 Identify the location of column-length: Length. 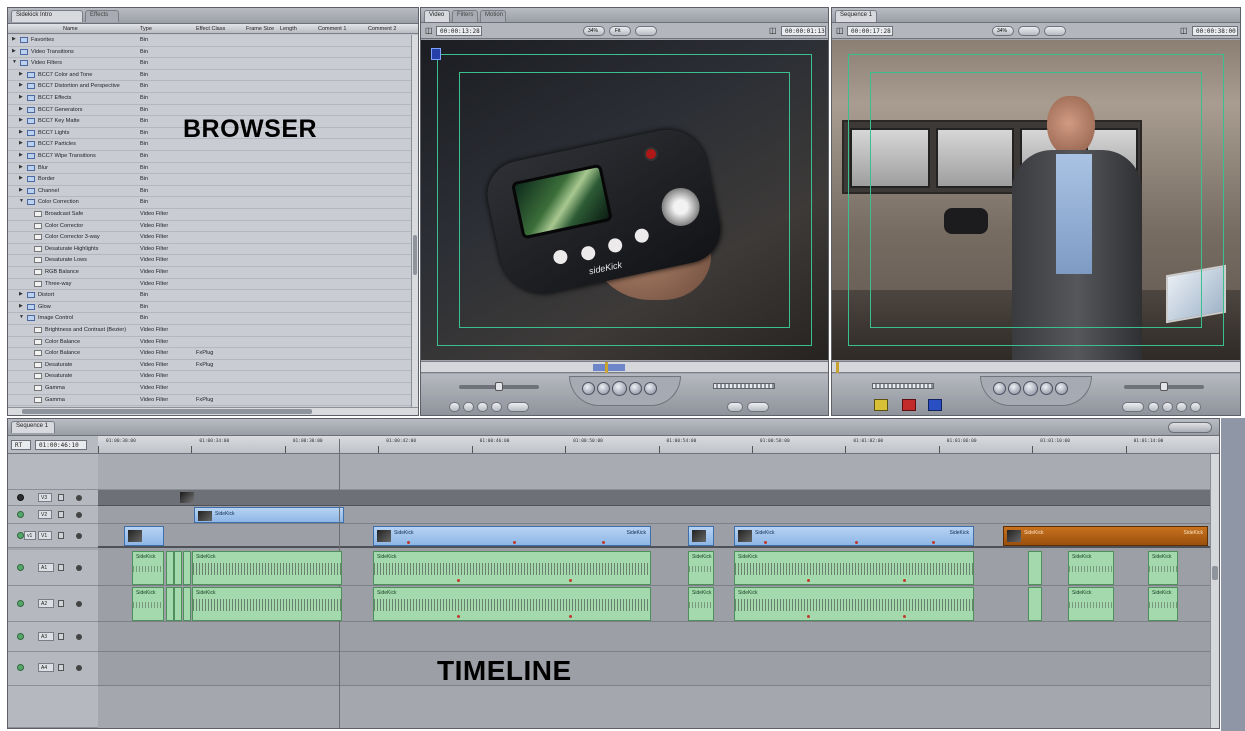
(288, 29).